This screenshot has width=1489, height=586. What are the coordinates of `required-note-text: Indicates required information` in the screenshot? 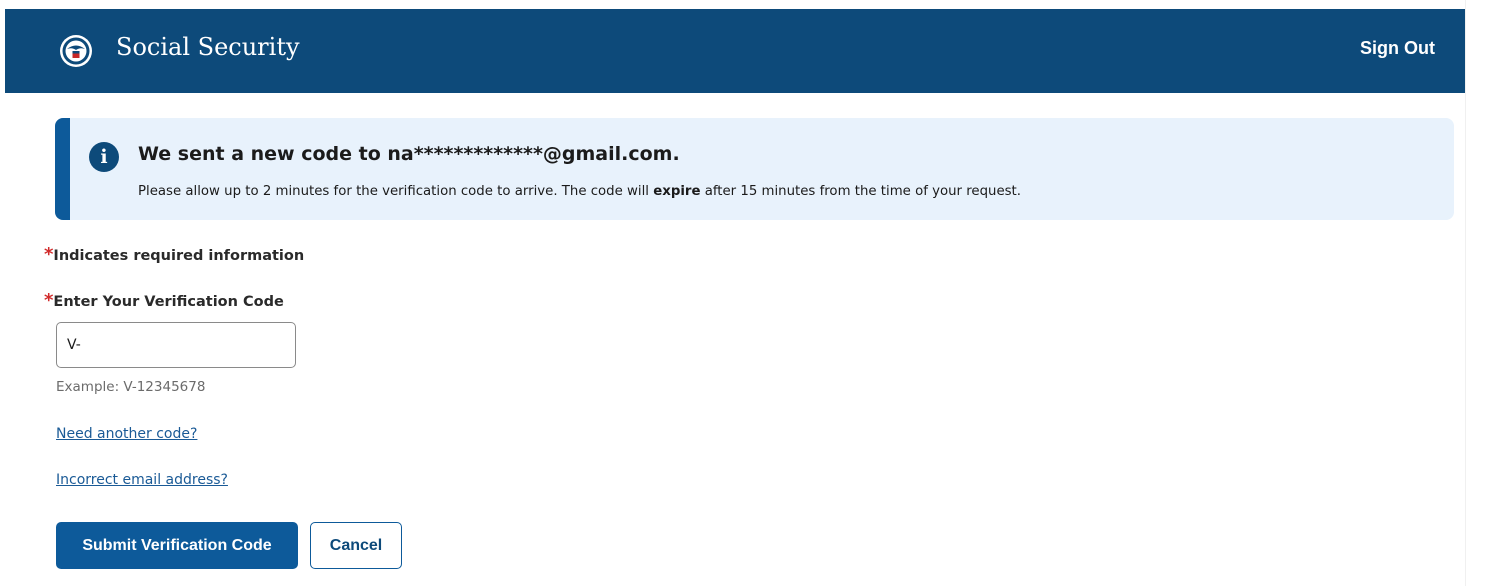 It's located at (179, 256).